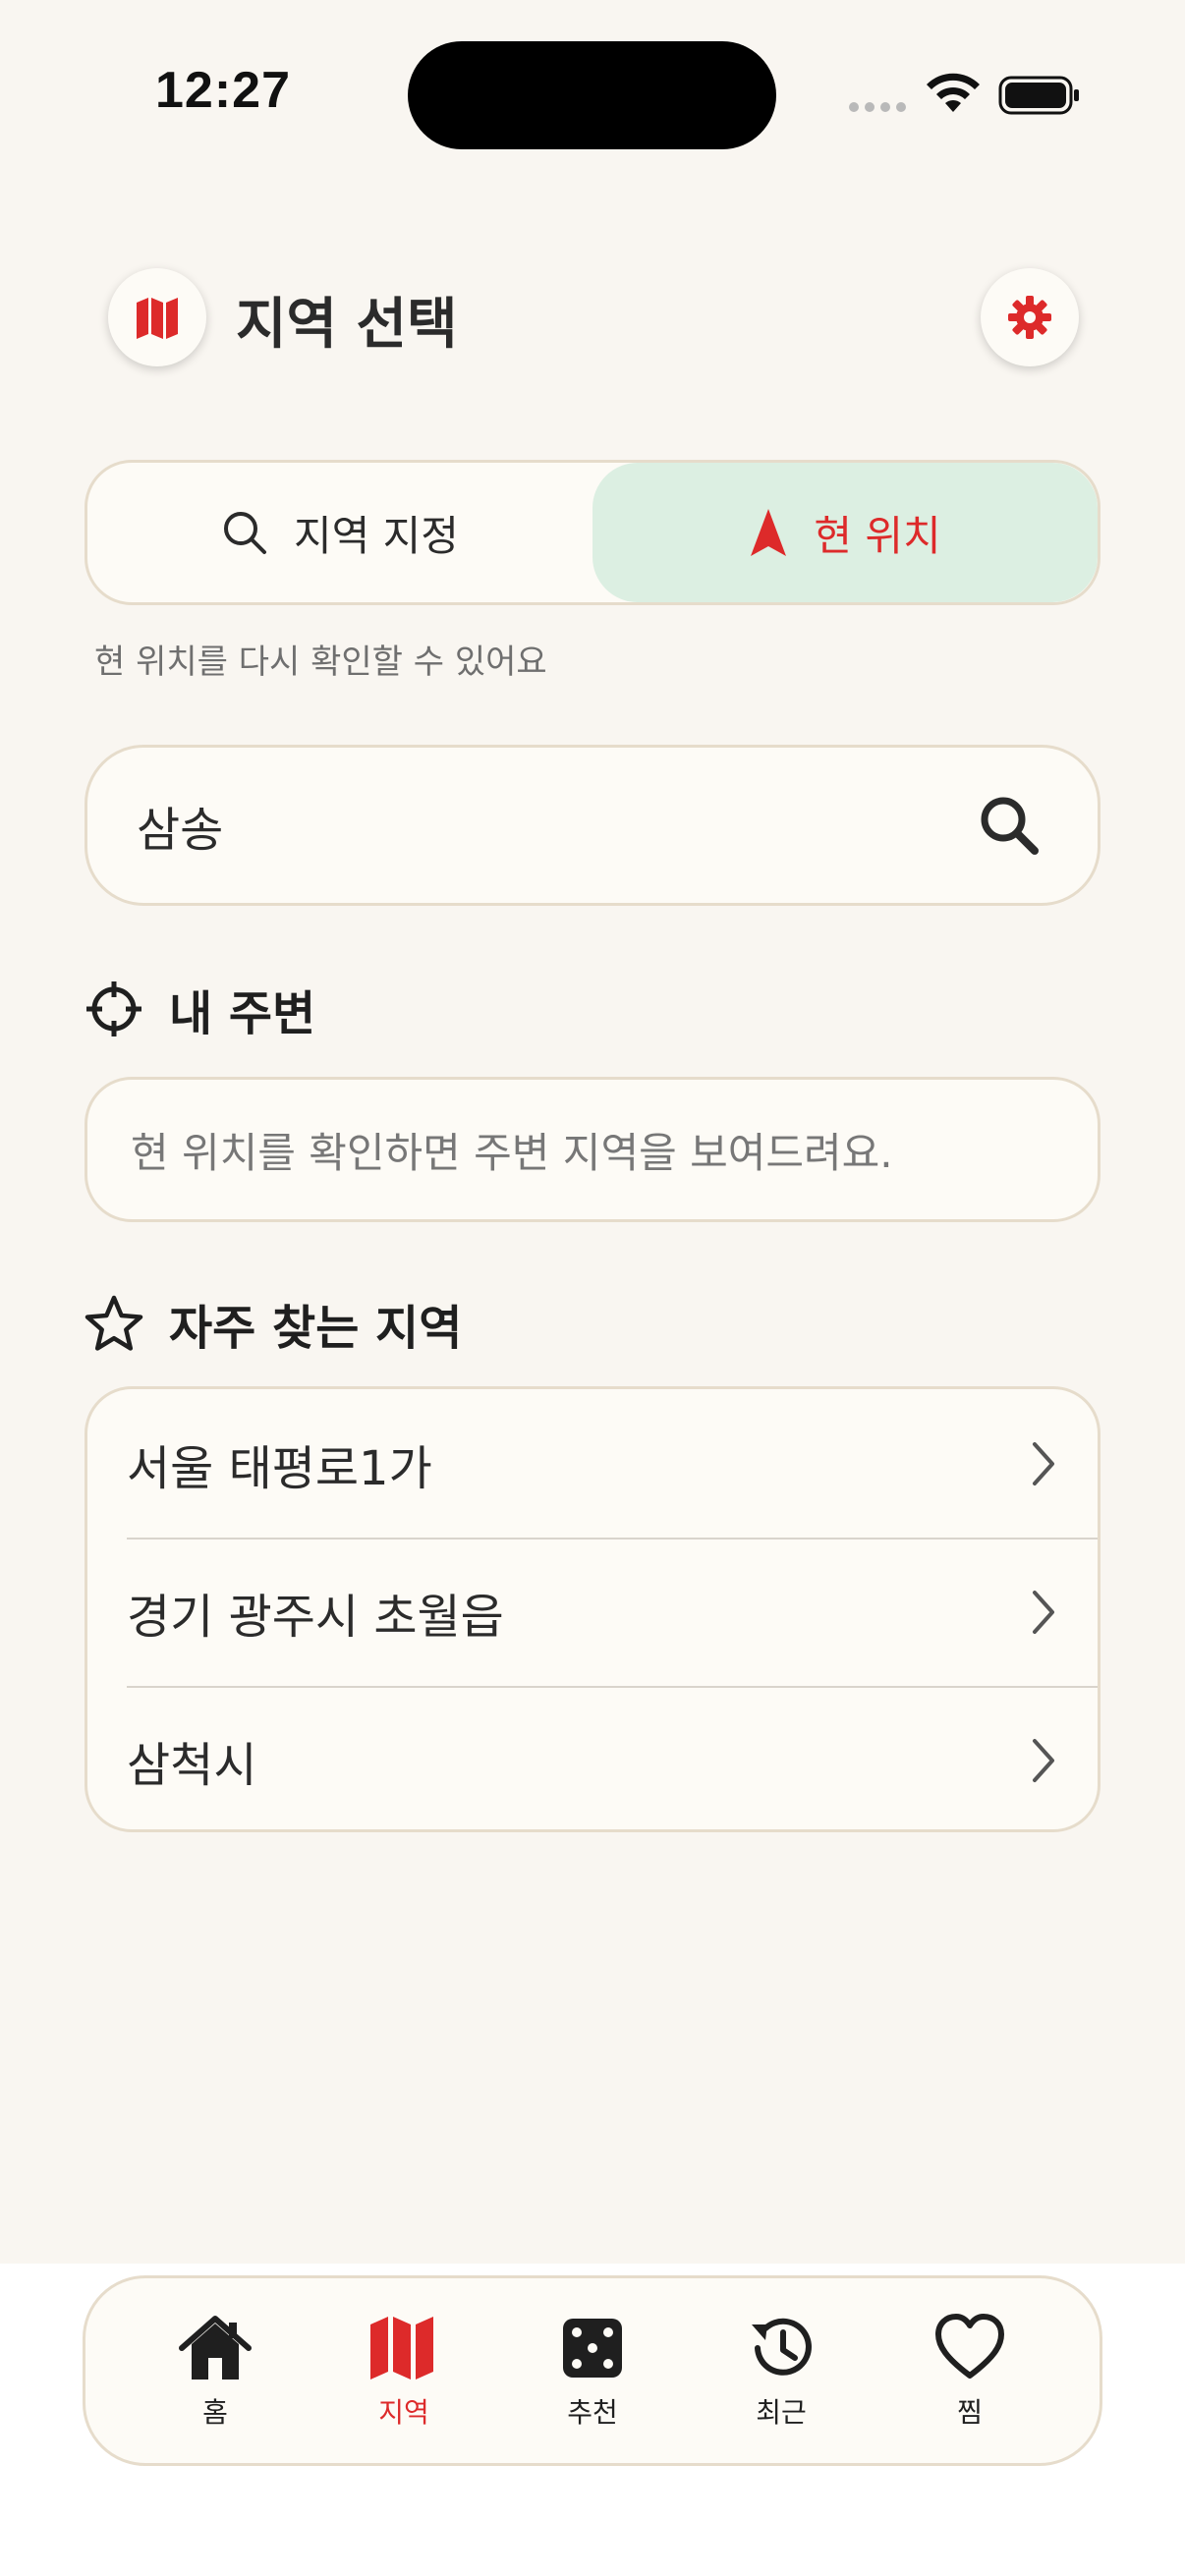 This screenshot has height=2576, width=1185. What do you see at coordinates (970, 2346) in the screenshot?
I see `heart-icon` at bounding box center [970, 2346].